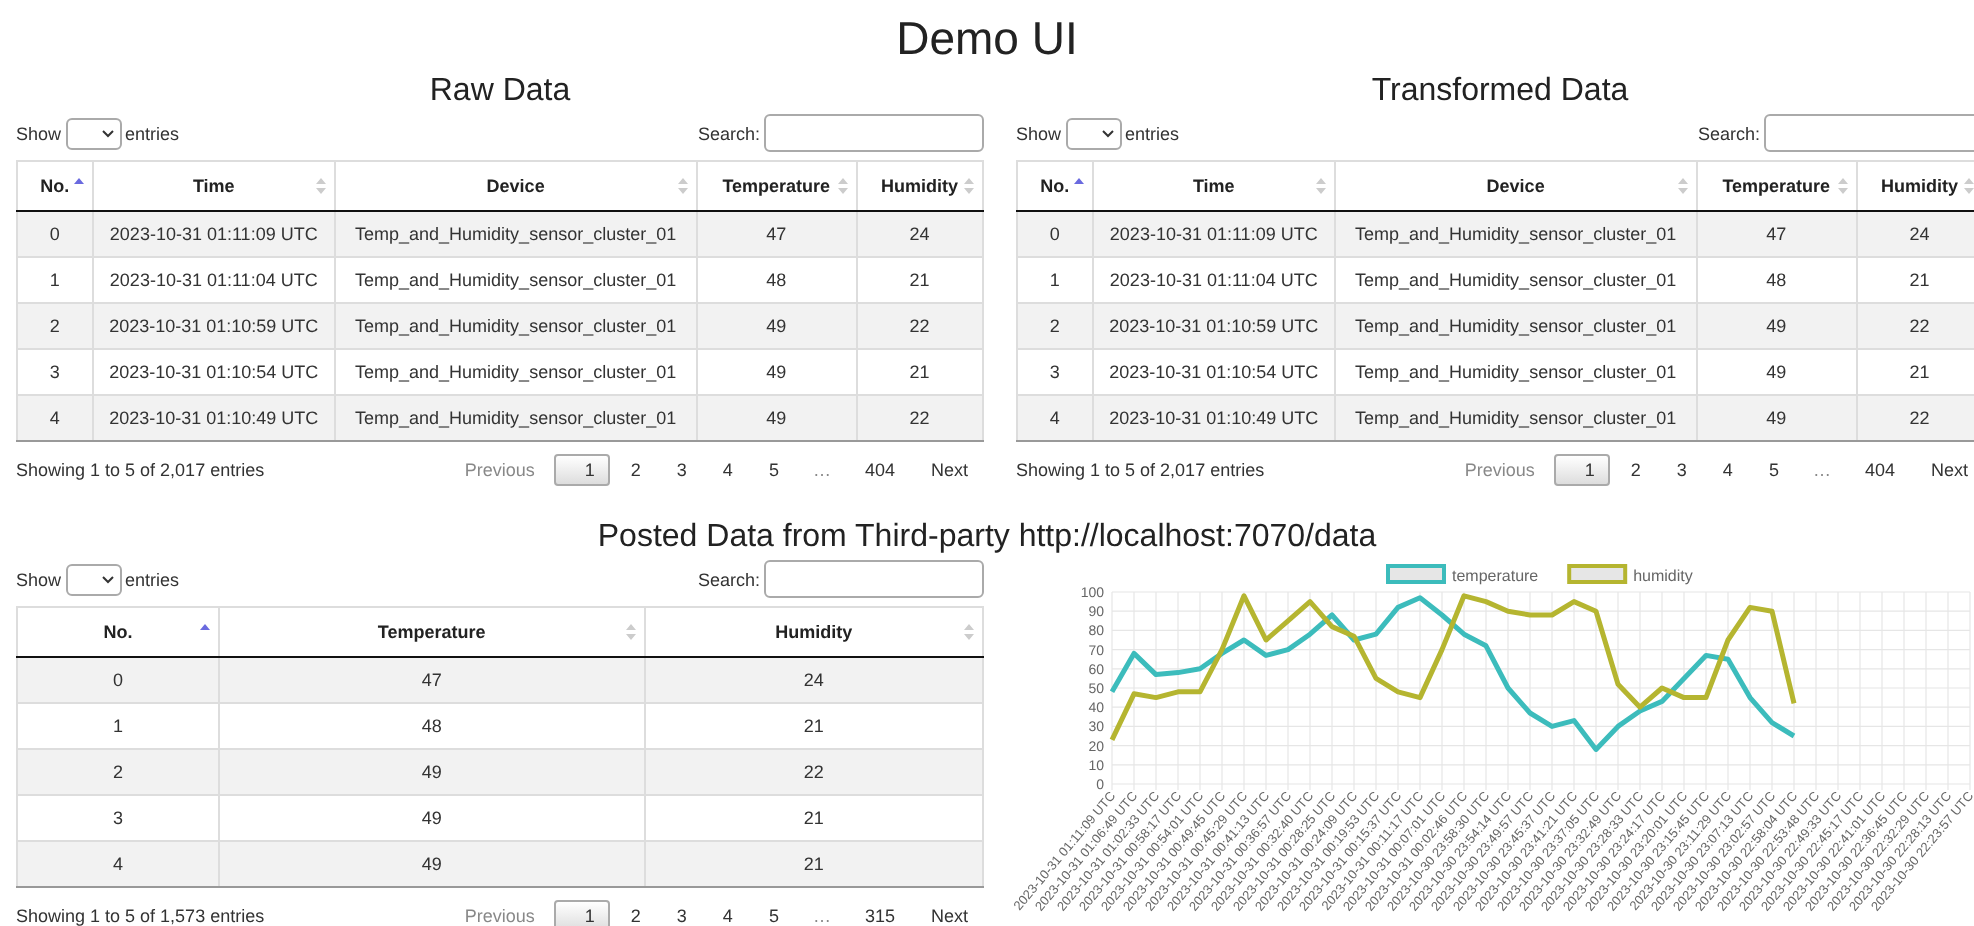 The height and width of the screenshot is (926, 1974). What do you see at coordinates (987, 39) in the screenshot?
I see `page-title: Demo UI` at bounding box center [987, 39].